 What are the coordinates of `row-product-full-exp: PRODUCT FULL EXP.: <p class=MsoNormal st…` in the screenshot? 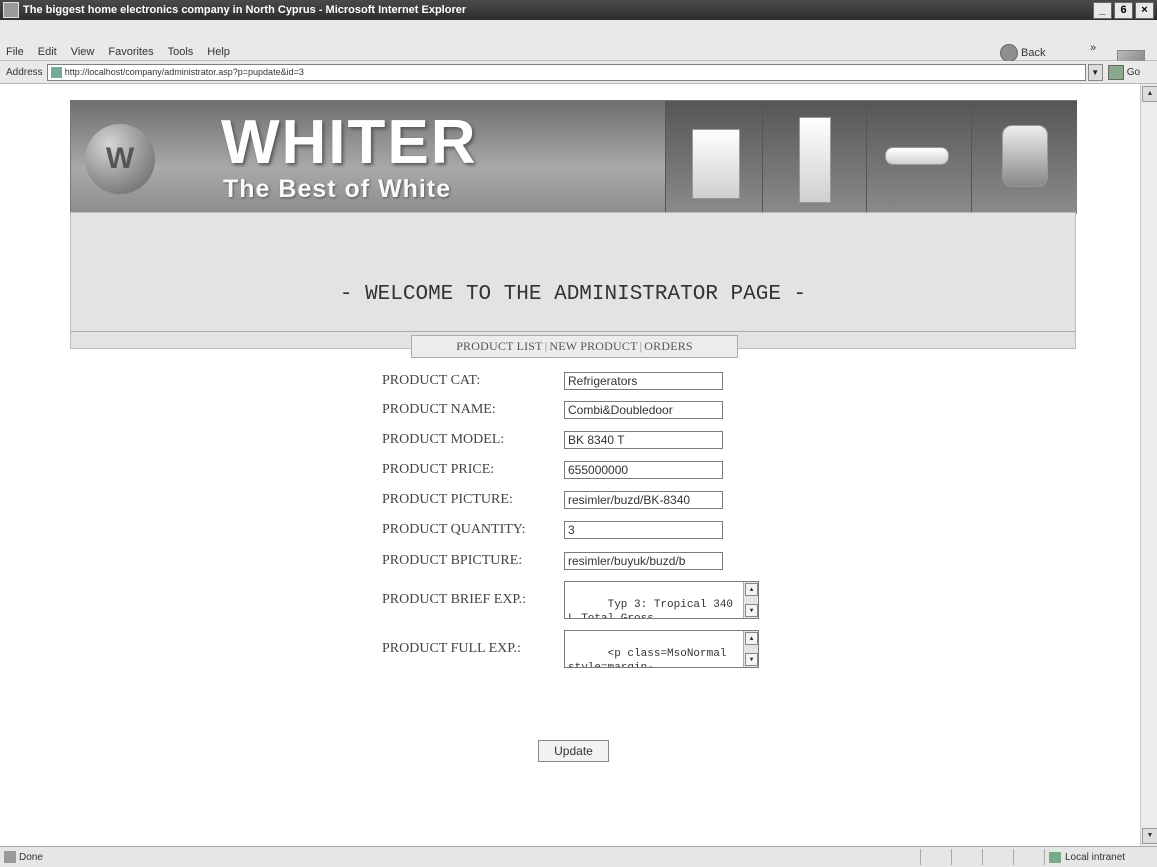 It's located at (570, 649).